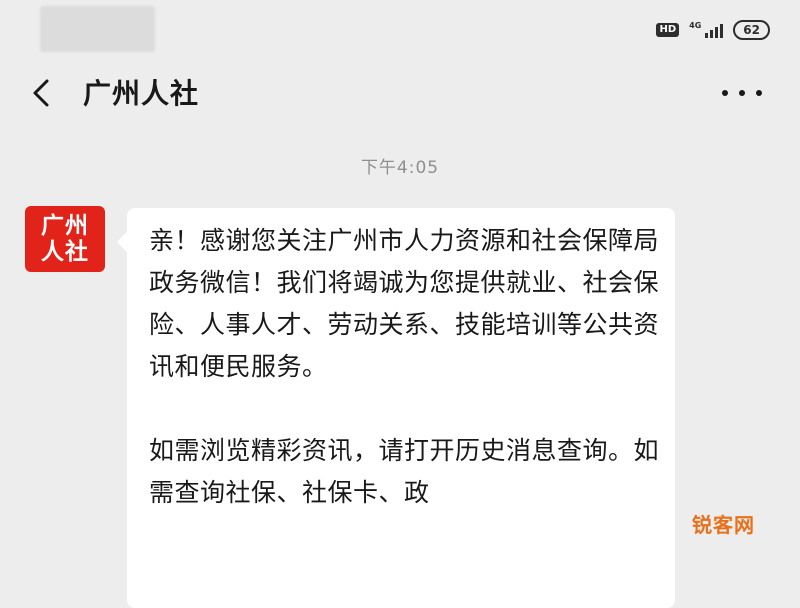 The image size is (800, 608). What do you see at coordinates (695, 25) in the screenshot?
I see `network-type: 4G` at bounding box center [695, 25].